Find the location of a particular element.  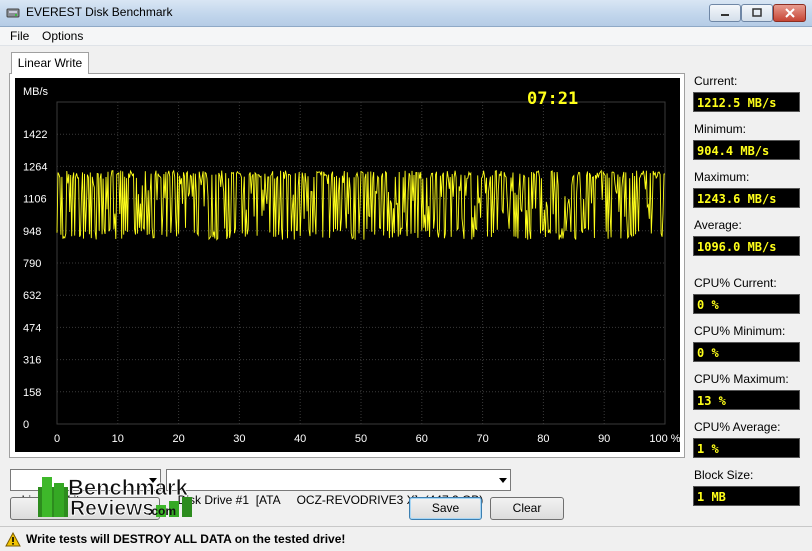

x-tick-label: 80 is located at coordinates (543, 439).